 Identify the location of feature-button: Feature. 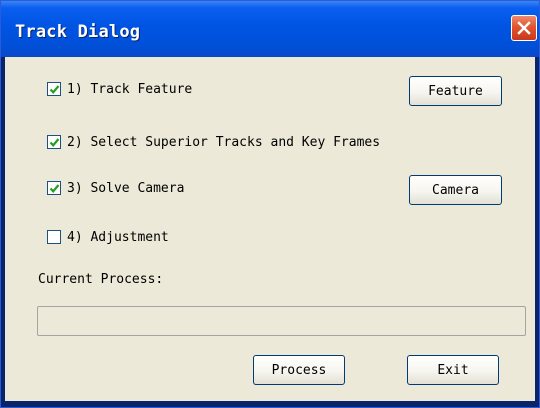
(455, 91).